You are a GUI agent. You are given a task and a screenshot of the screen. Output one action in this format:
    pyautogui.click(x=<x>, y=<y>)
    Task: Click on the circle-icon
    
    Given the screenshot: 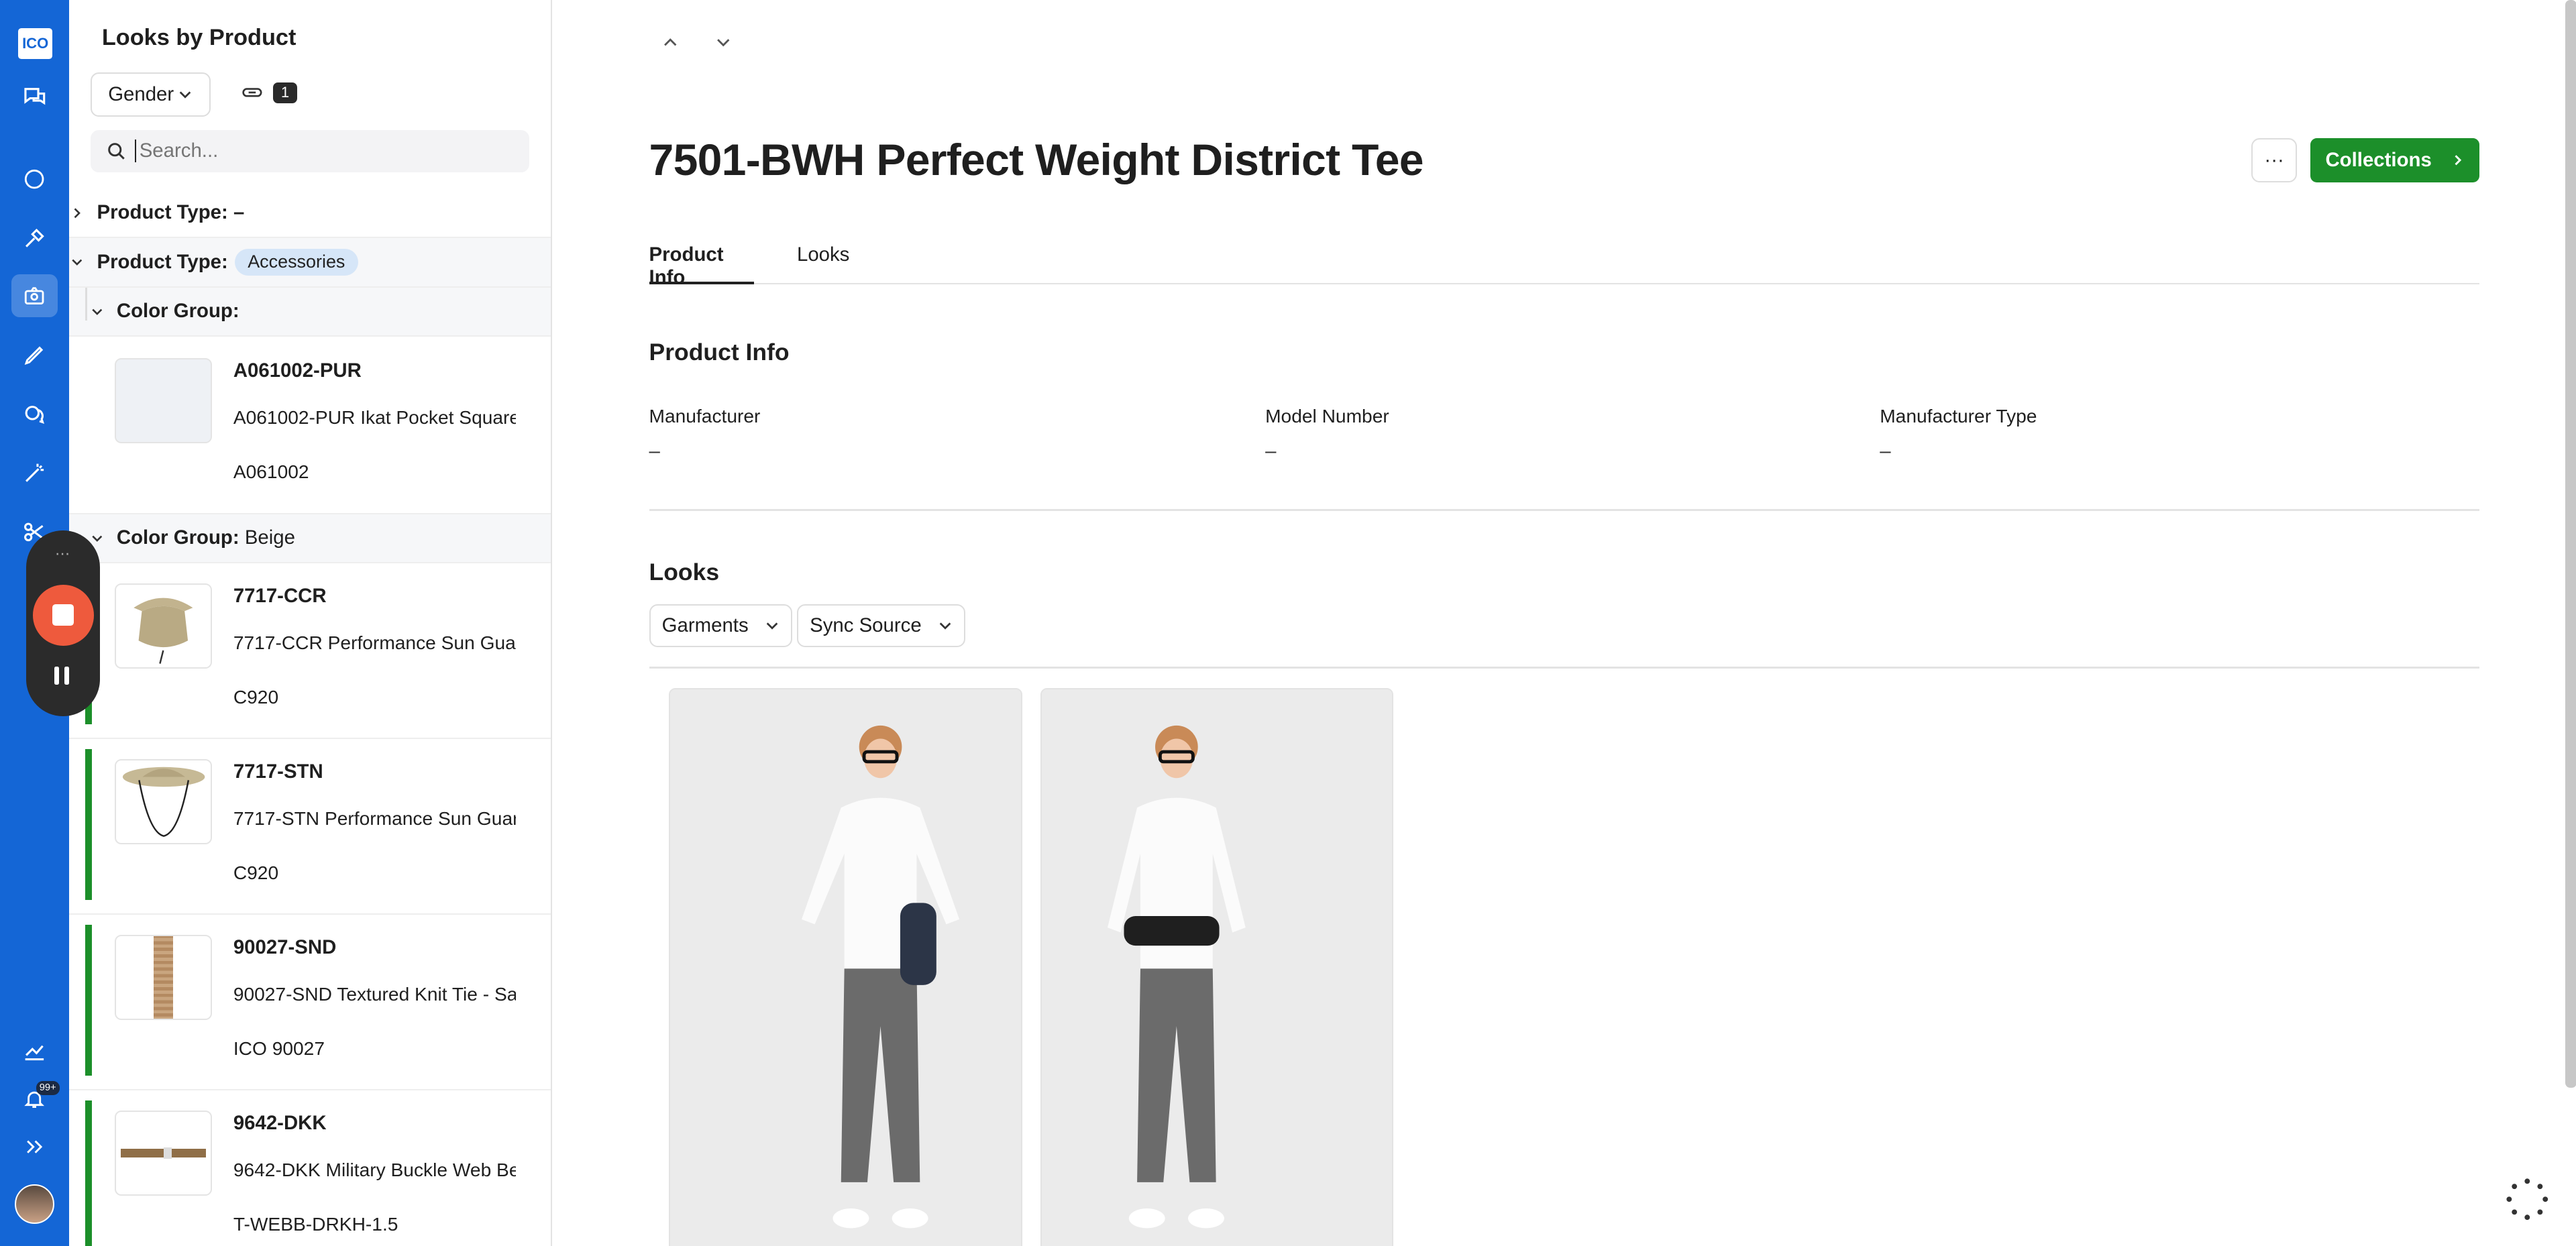 What is the action you would take?
    pyautogui.click(x=34, y=179)
    